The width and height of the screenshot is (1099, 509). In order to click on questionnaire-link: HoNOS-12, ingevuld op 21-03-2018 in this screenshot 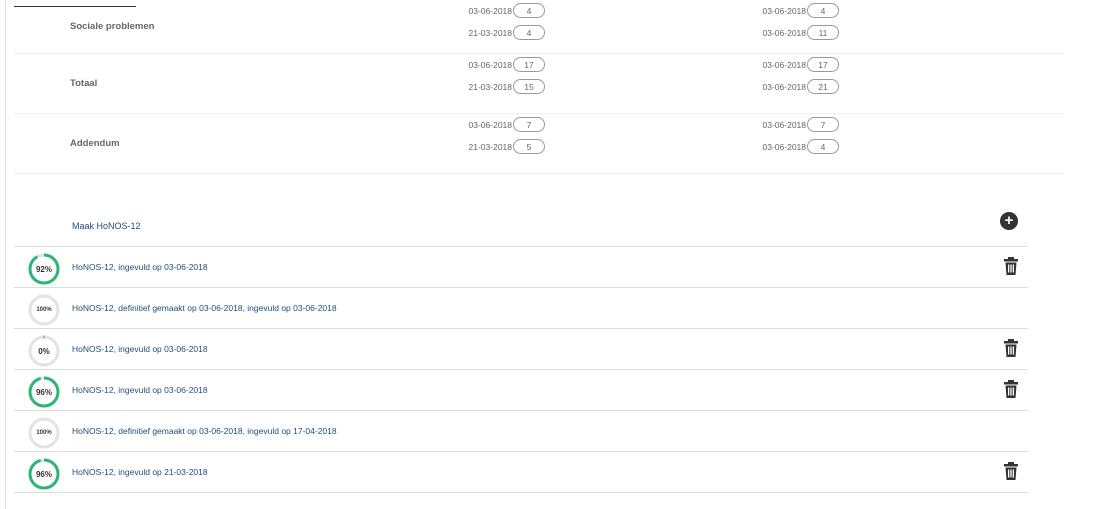, I will do `click(140, 472)`.